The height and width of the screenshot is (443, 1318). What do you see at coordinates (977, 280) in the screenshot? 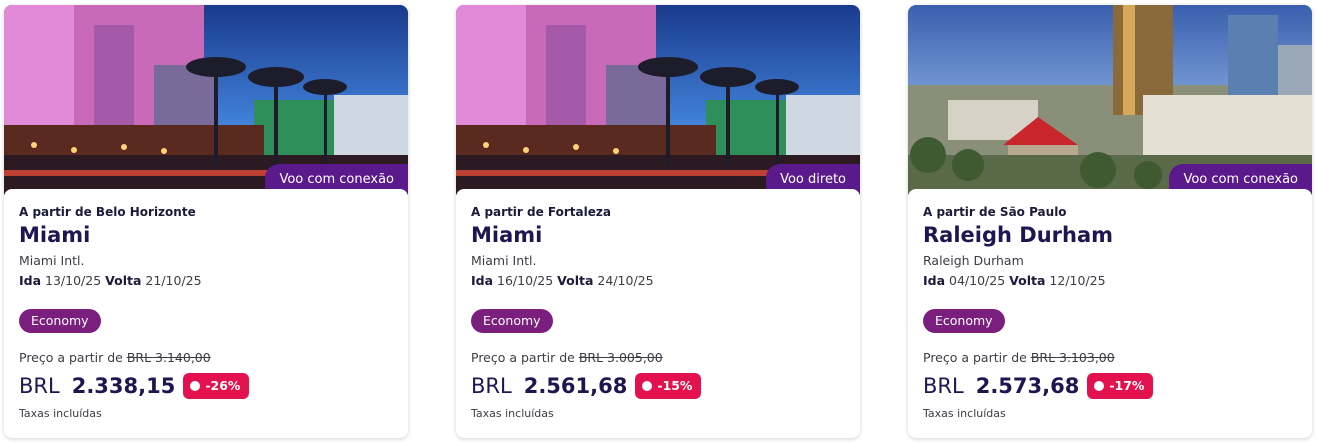
I see `outbound-date: 04/10/25` at bounding box center [977, 280].